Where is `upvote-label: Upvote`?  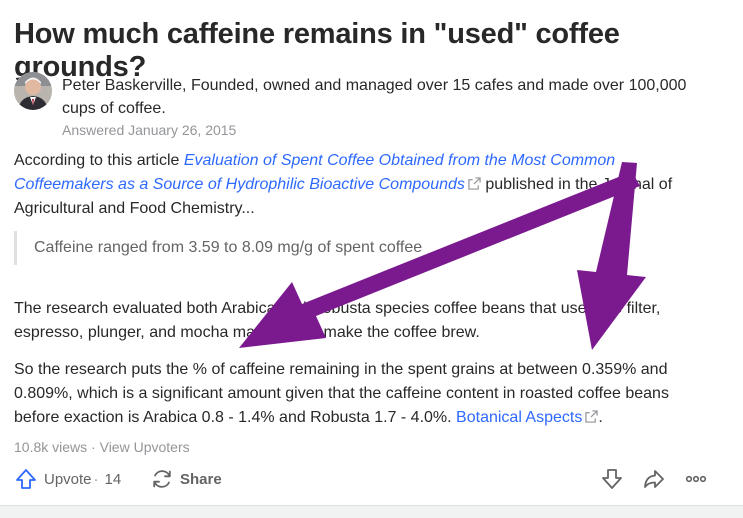
upvote-label: Upvote is located at coordinates (68, 479).